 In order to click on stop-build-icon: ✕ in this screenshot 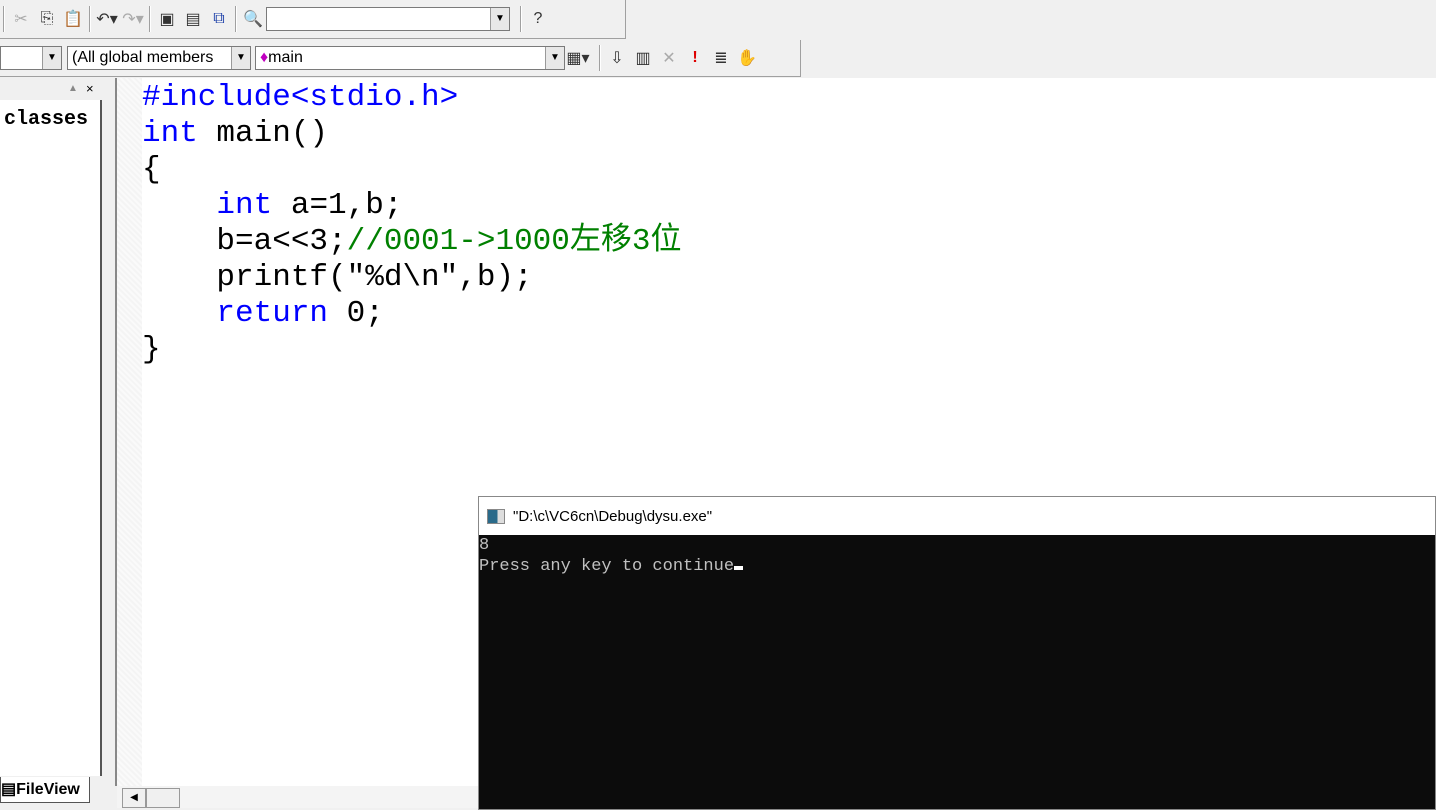, I will do `click(669, 58)`.